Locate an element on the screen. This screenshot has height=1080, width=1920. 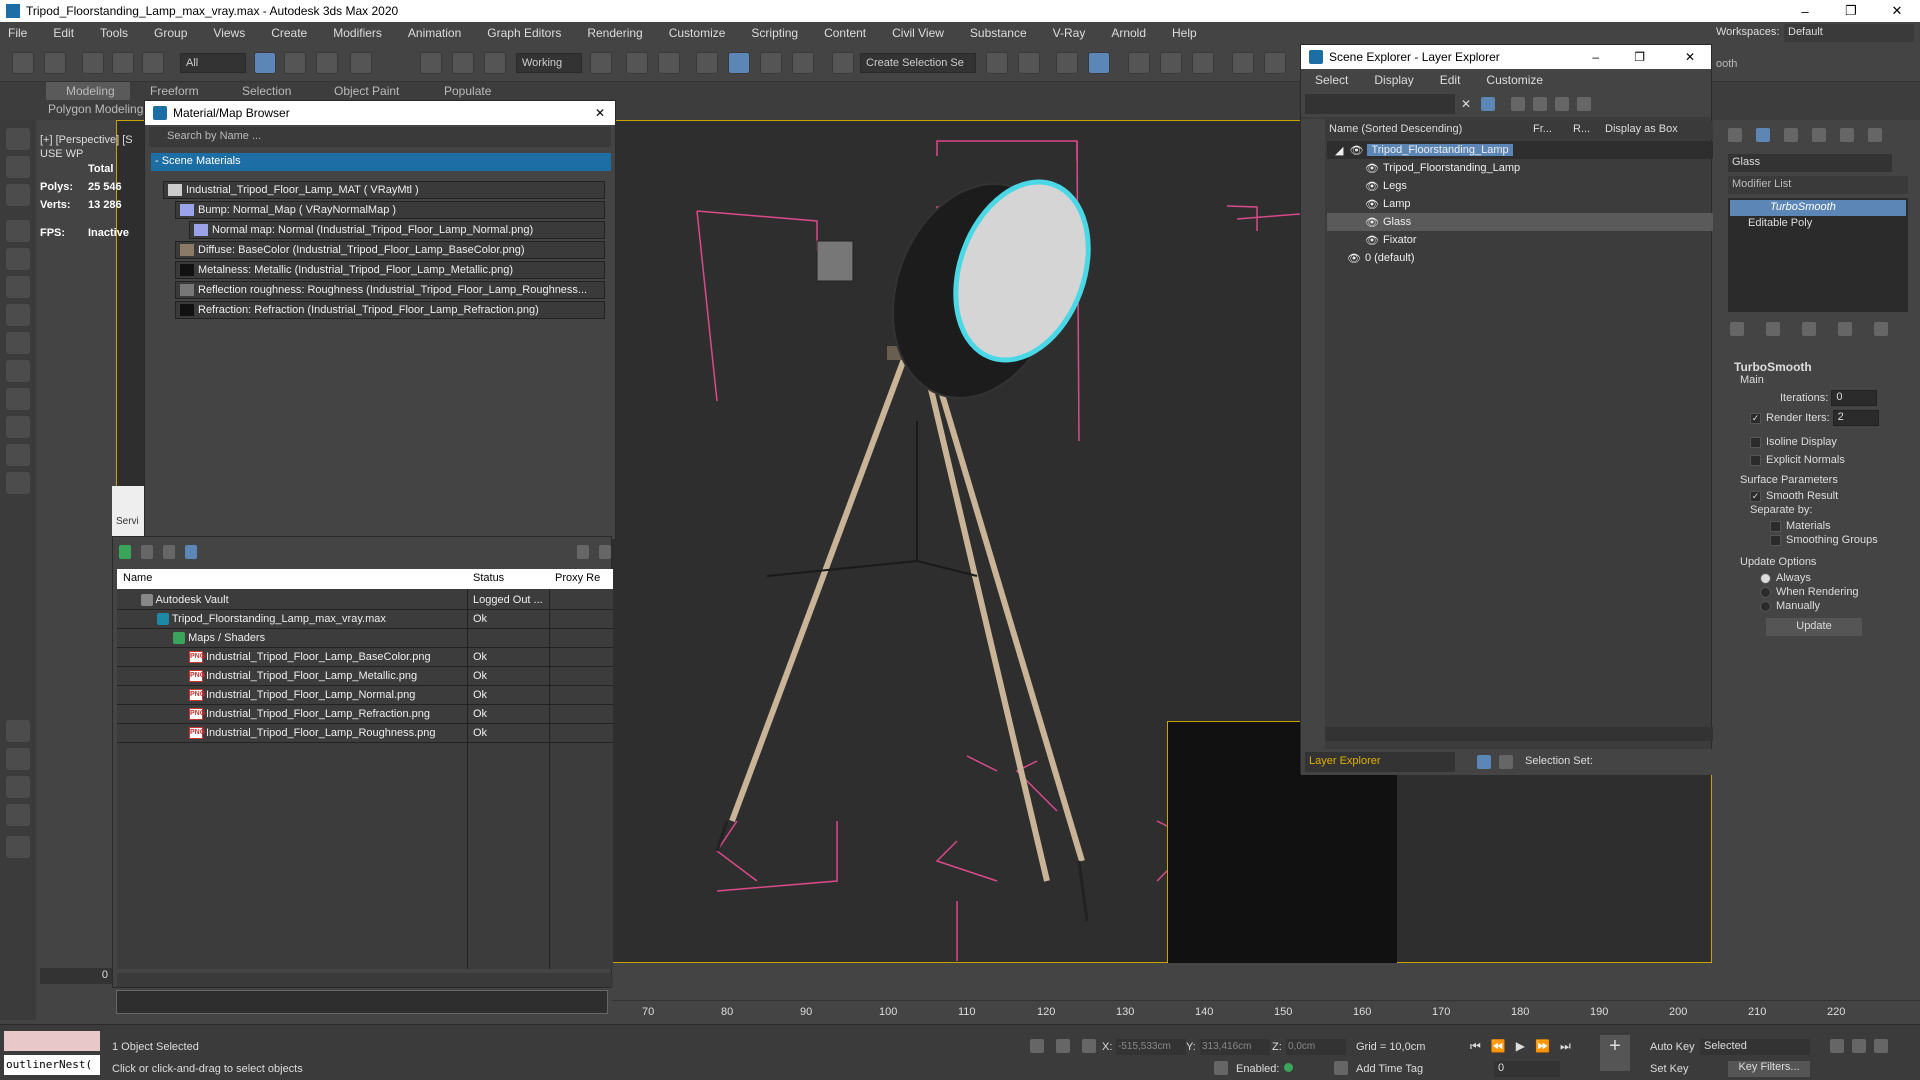
percent-snap-icon is located at coordinates (771, 63).